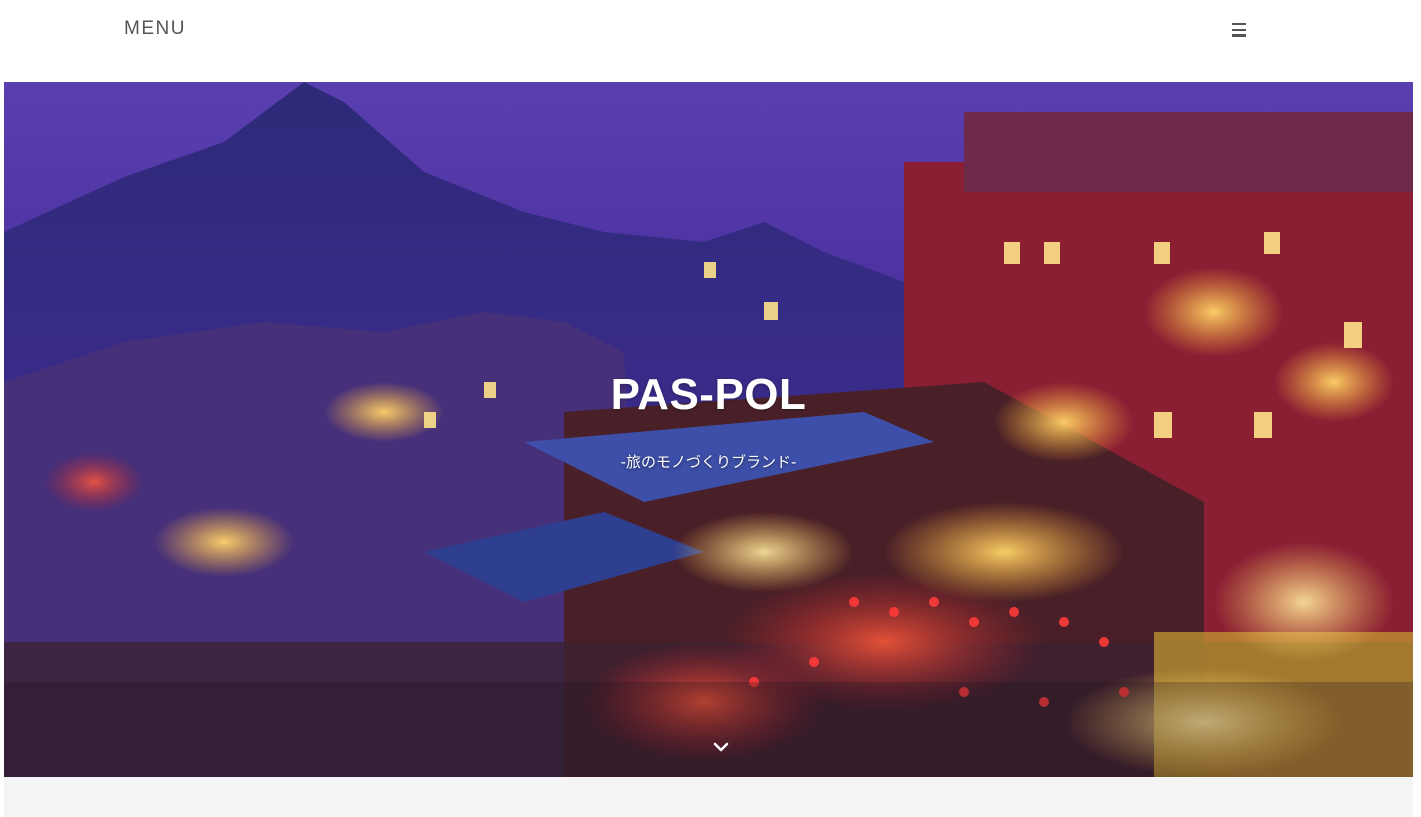 The height and width of the screenshot is (817, 1421). I want to click on chevron-down-icon, so click(721, 747).